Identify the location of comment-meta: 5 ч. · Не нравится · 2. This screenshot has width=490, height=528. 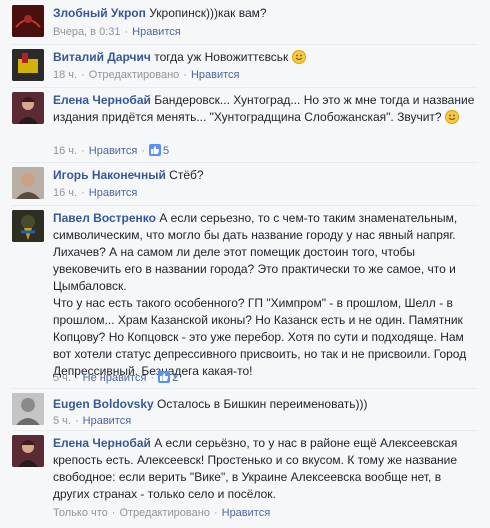
(116, 377).